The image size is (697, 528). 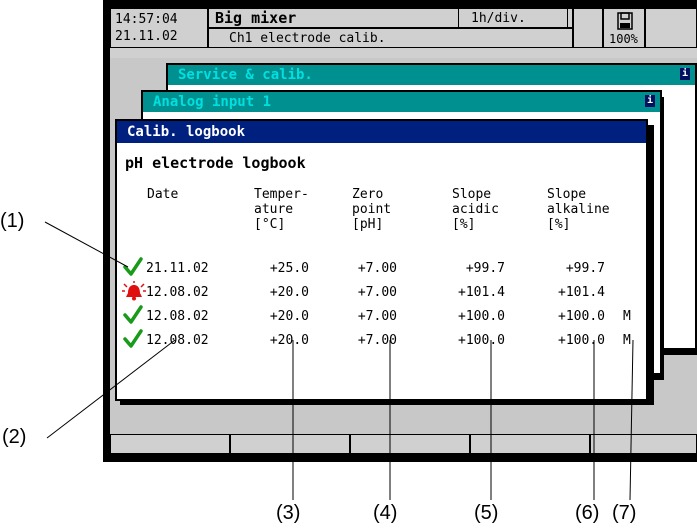 I want to click on callout-7: (7), so click(x=624, y=513).